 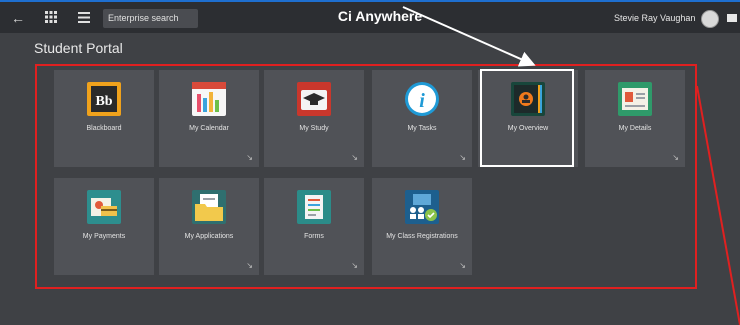 I want to click on focus-box-white, so click(x=527, y=118).